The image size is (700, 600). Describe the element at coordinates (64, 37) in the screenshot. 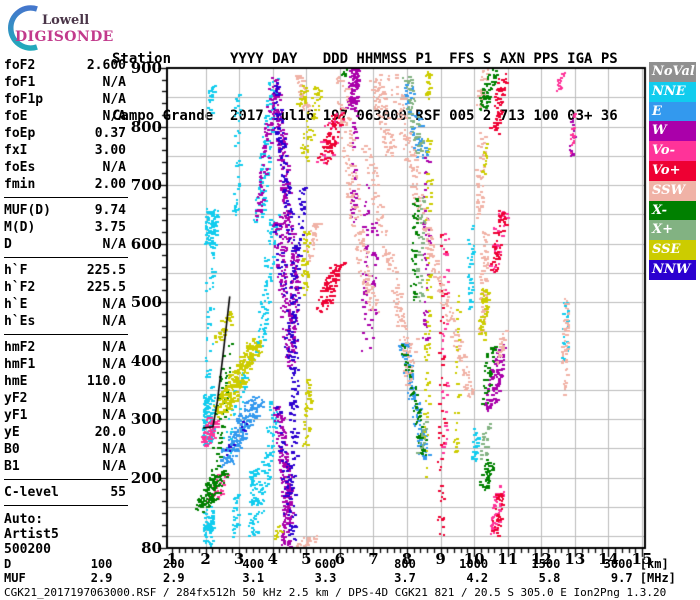

I see `logo-digisonde-text: DIGISONDE` at that location.